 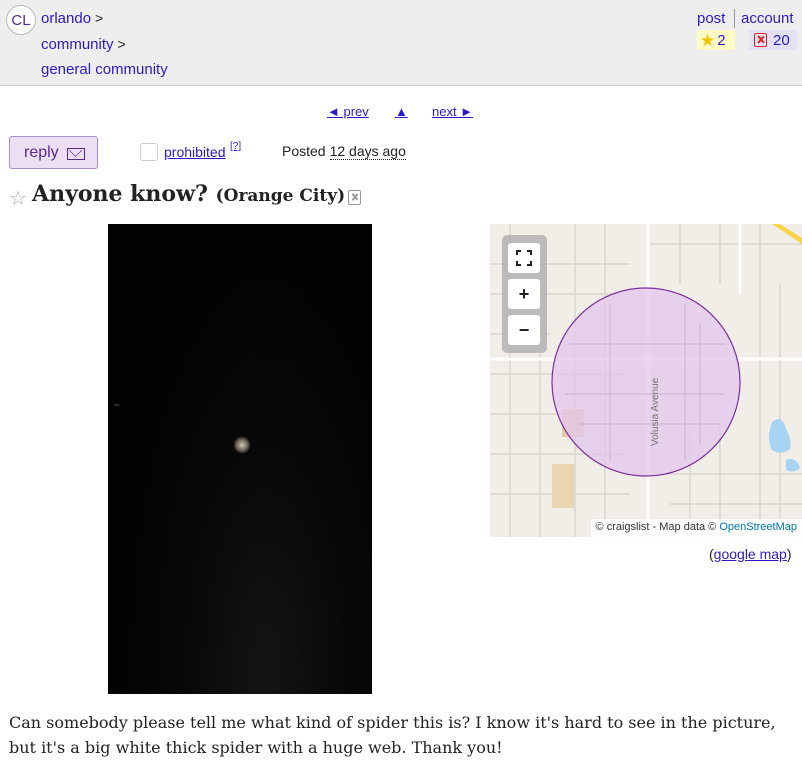 What do you see at coordinates (195, 152) in the screenshot?
I see `prohibited-link: prohibited` at bounding box center [195, 152].